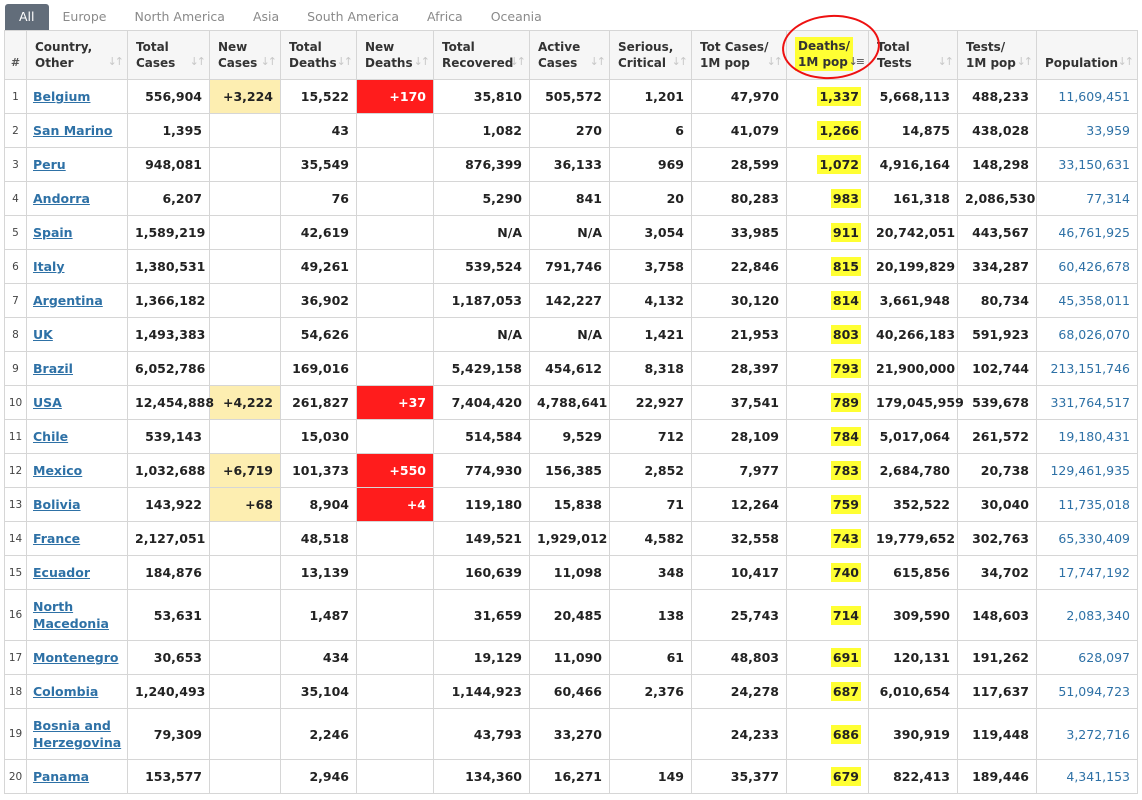 Image resolution: width=1142 pixels, height=800 pixels. What do you see at coordinates (827, 334) in the screenshot?
I see `cell-deaths-per-m: 803` at bounding box center [827, 334].